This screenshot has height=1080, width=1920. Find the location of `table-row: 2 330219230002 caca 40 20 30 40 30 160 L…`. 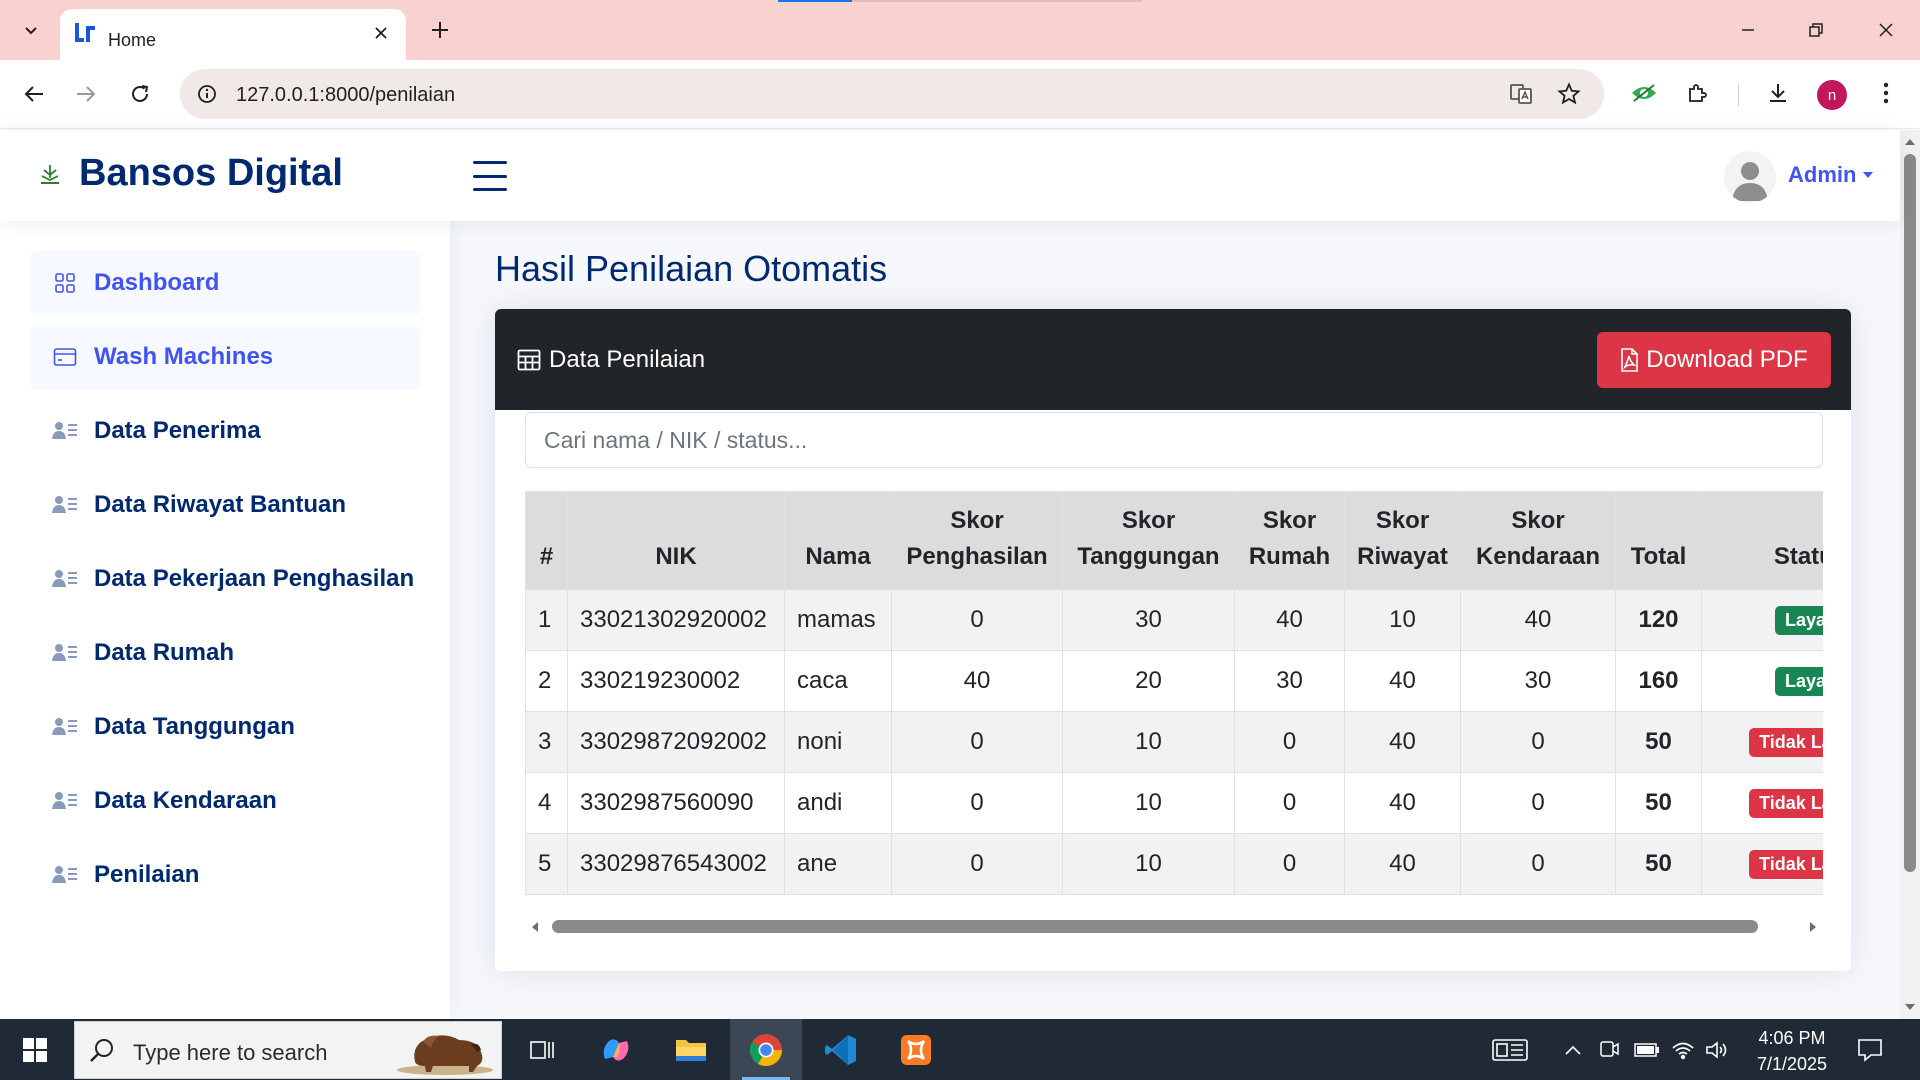

table-row: 2 330219230002 caca 40 20 30 40 30 160 L… is located at coordinates (1174, 681).